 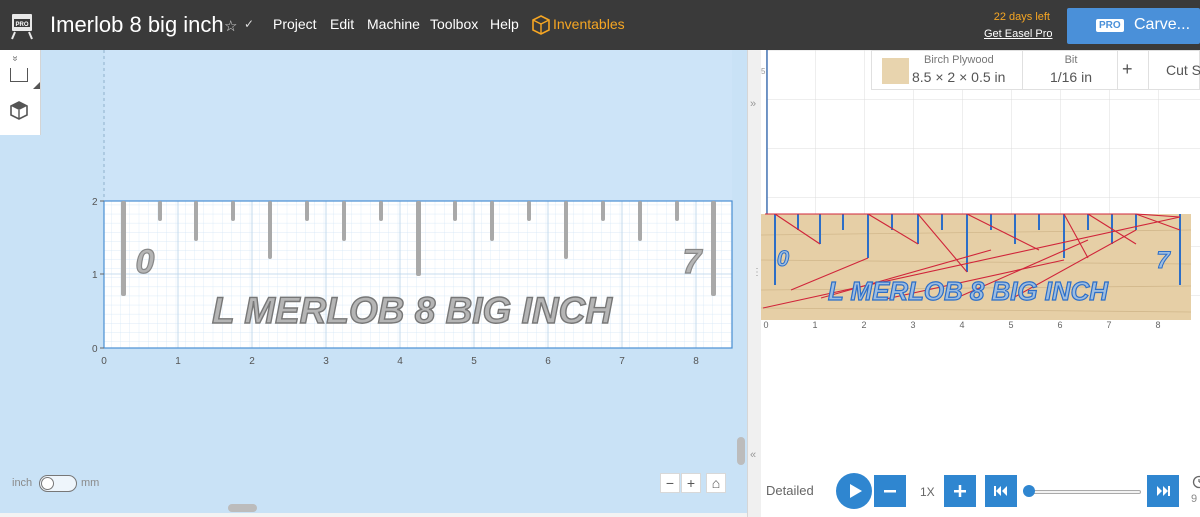 I want to click on unit-mm-label: mm, so click(x=90, y=483).